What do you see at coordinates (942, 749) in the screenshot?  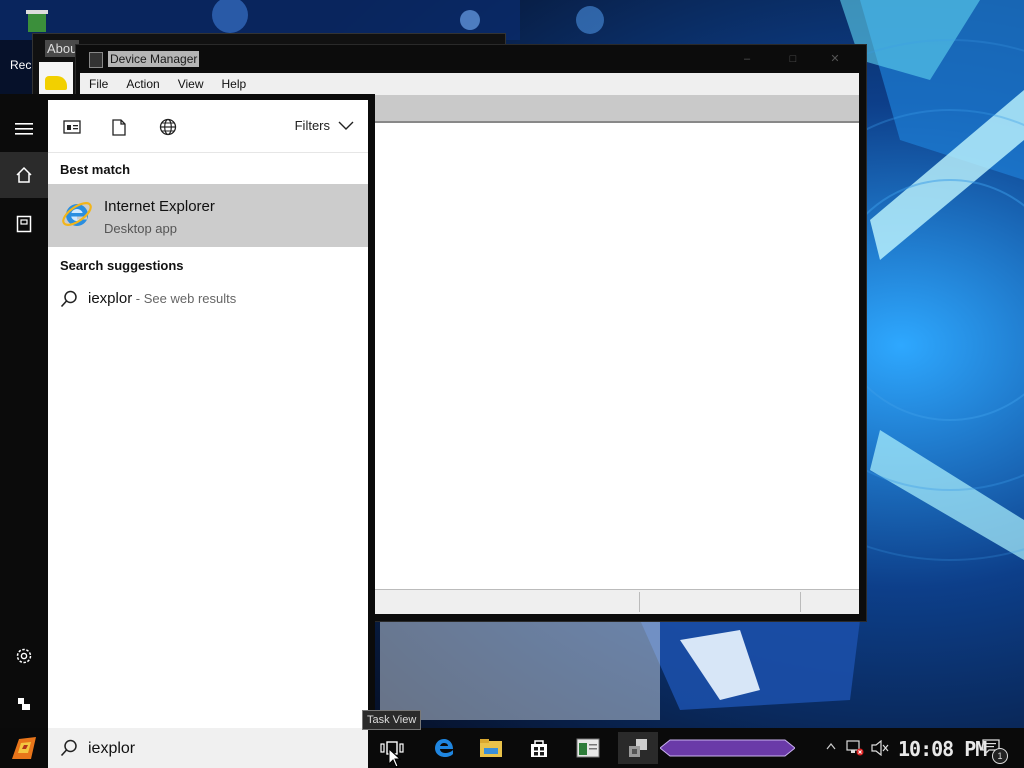 I see `clock: 10:08 PM` at bounding box center [942, 749].